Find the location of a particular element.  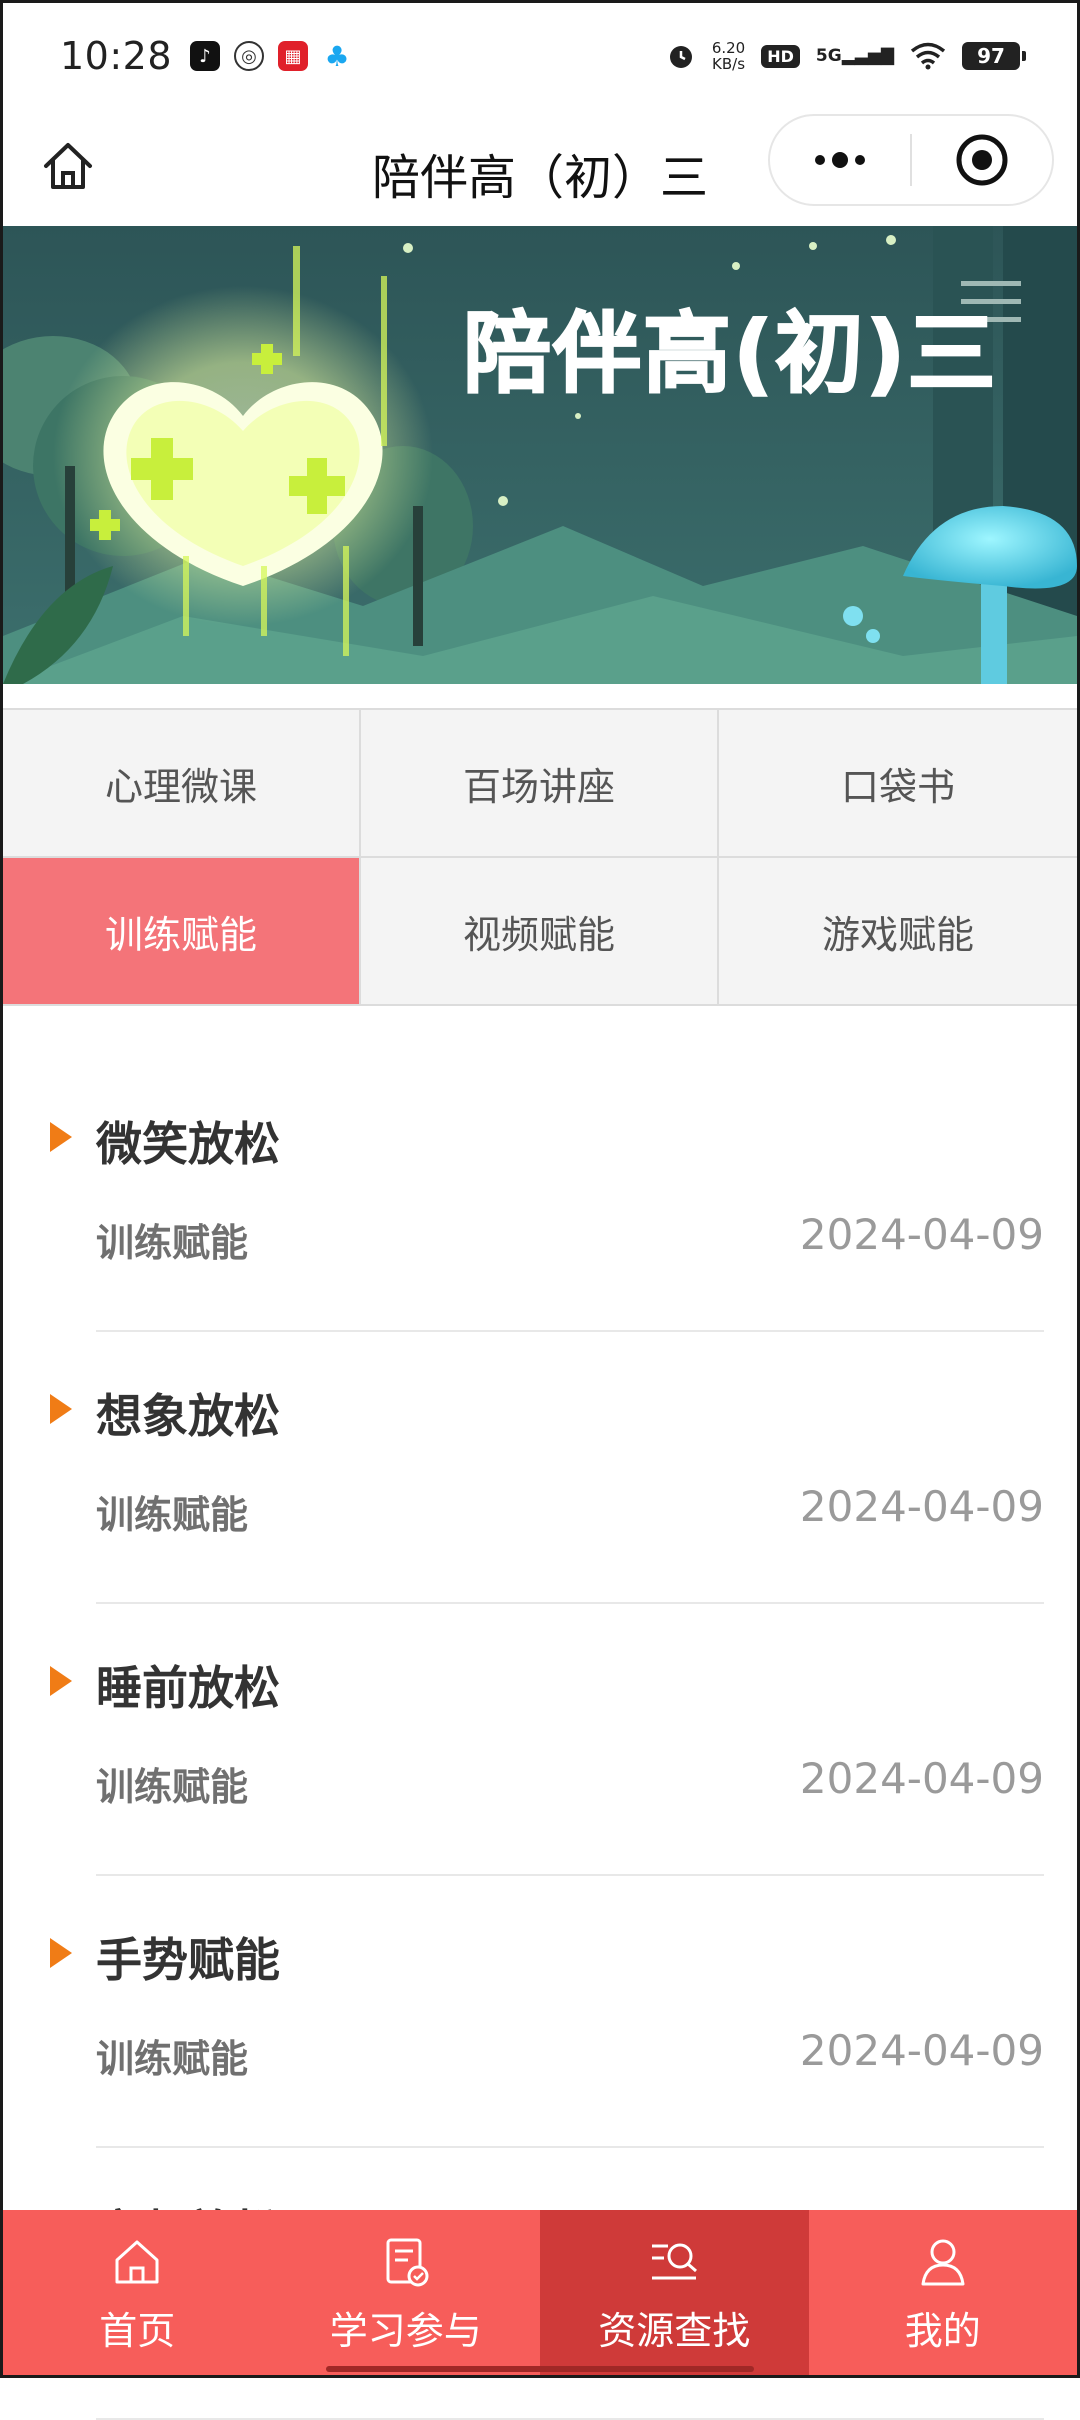

qq-icon: ♣ is located at coordinates (337, 56).